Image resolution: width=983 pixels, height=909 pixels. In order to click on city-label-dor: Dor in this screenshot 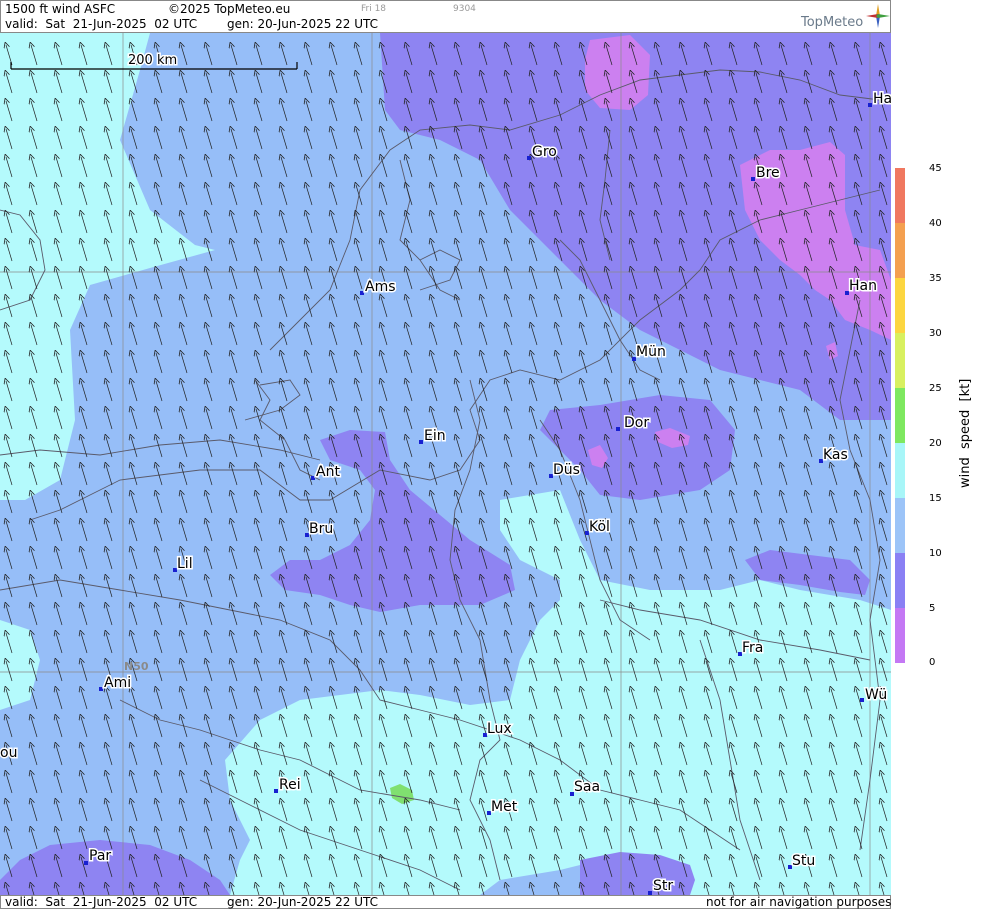, I will do `click(636, 423)`.